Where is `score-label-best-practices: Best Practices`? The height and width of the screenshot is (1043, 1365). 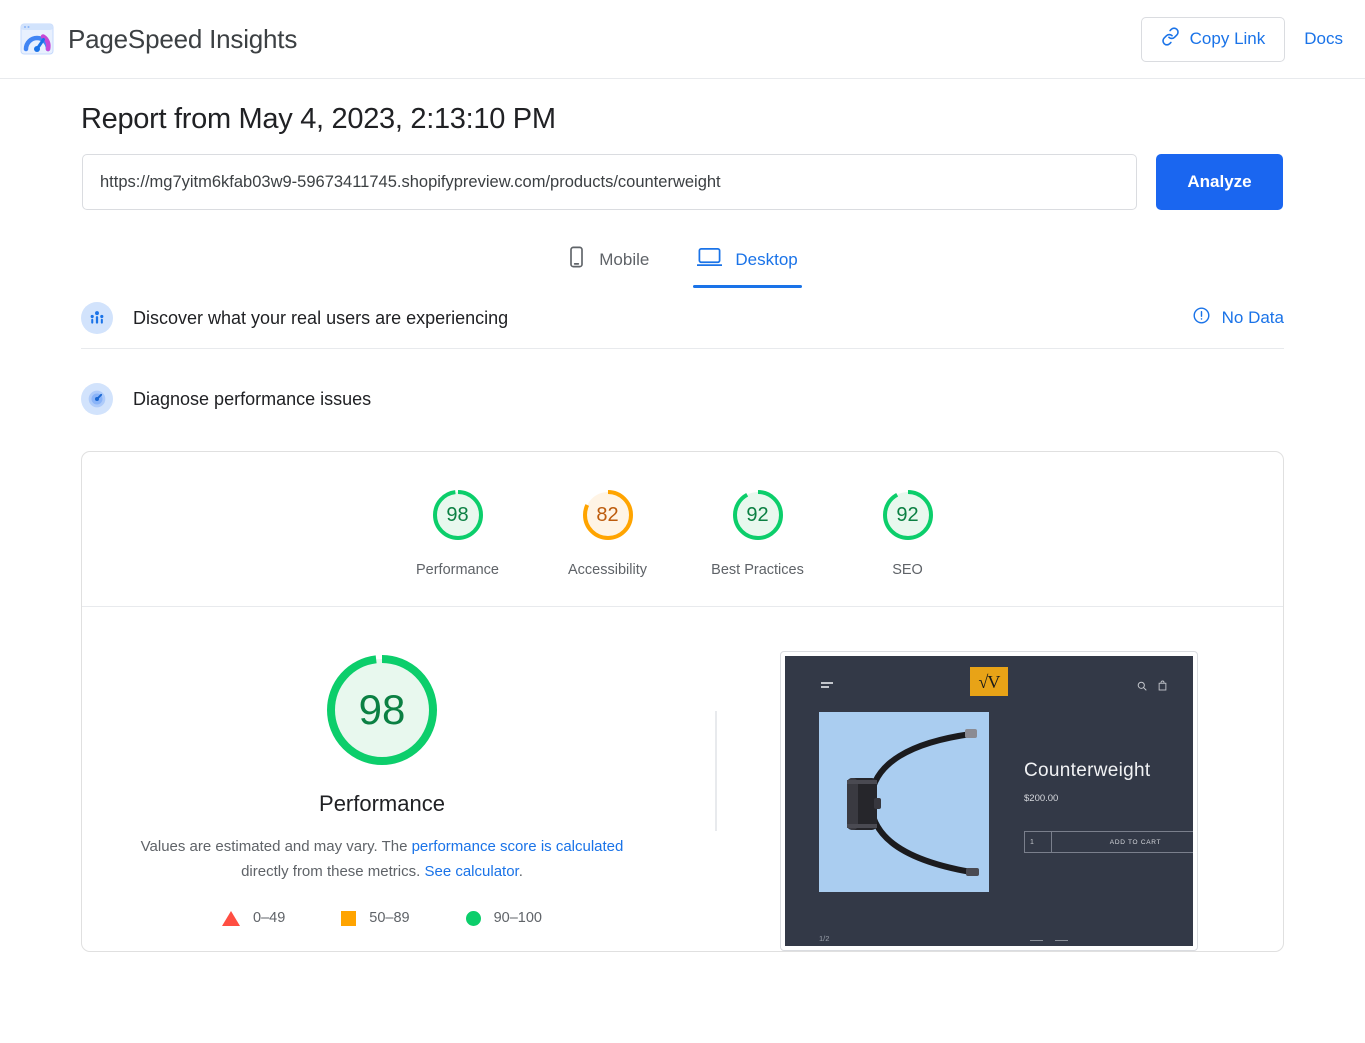
score-label-best-practices: Best Practices is located at coordinates (757, 570).